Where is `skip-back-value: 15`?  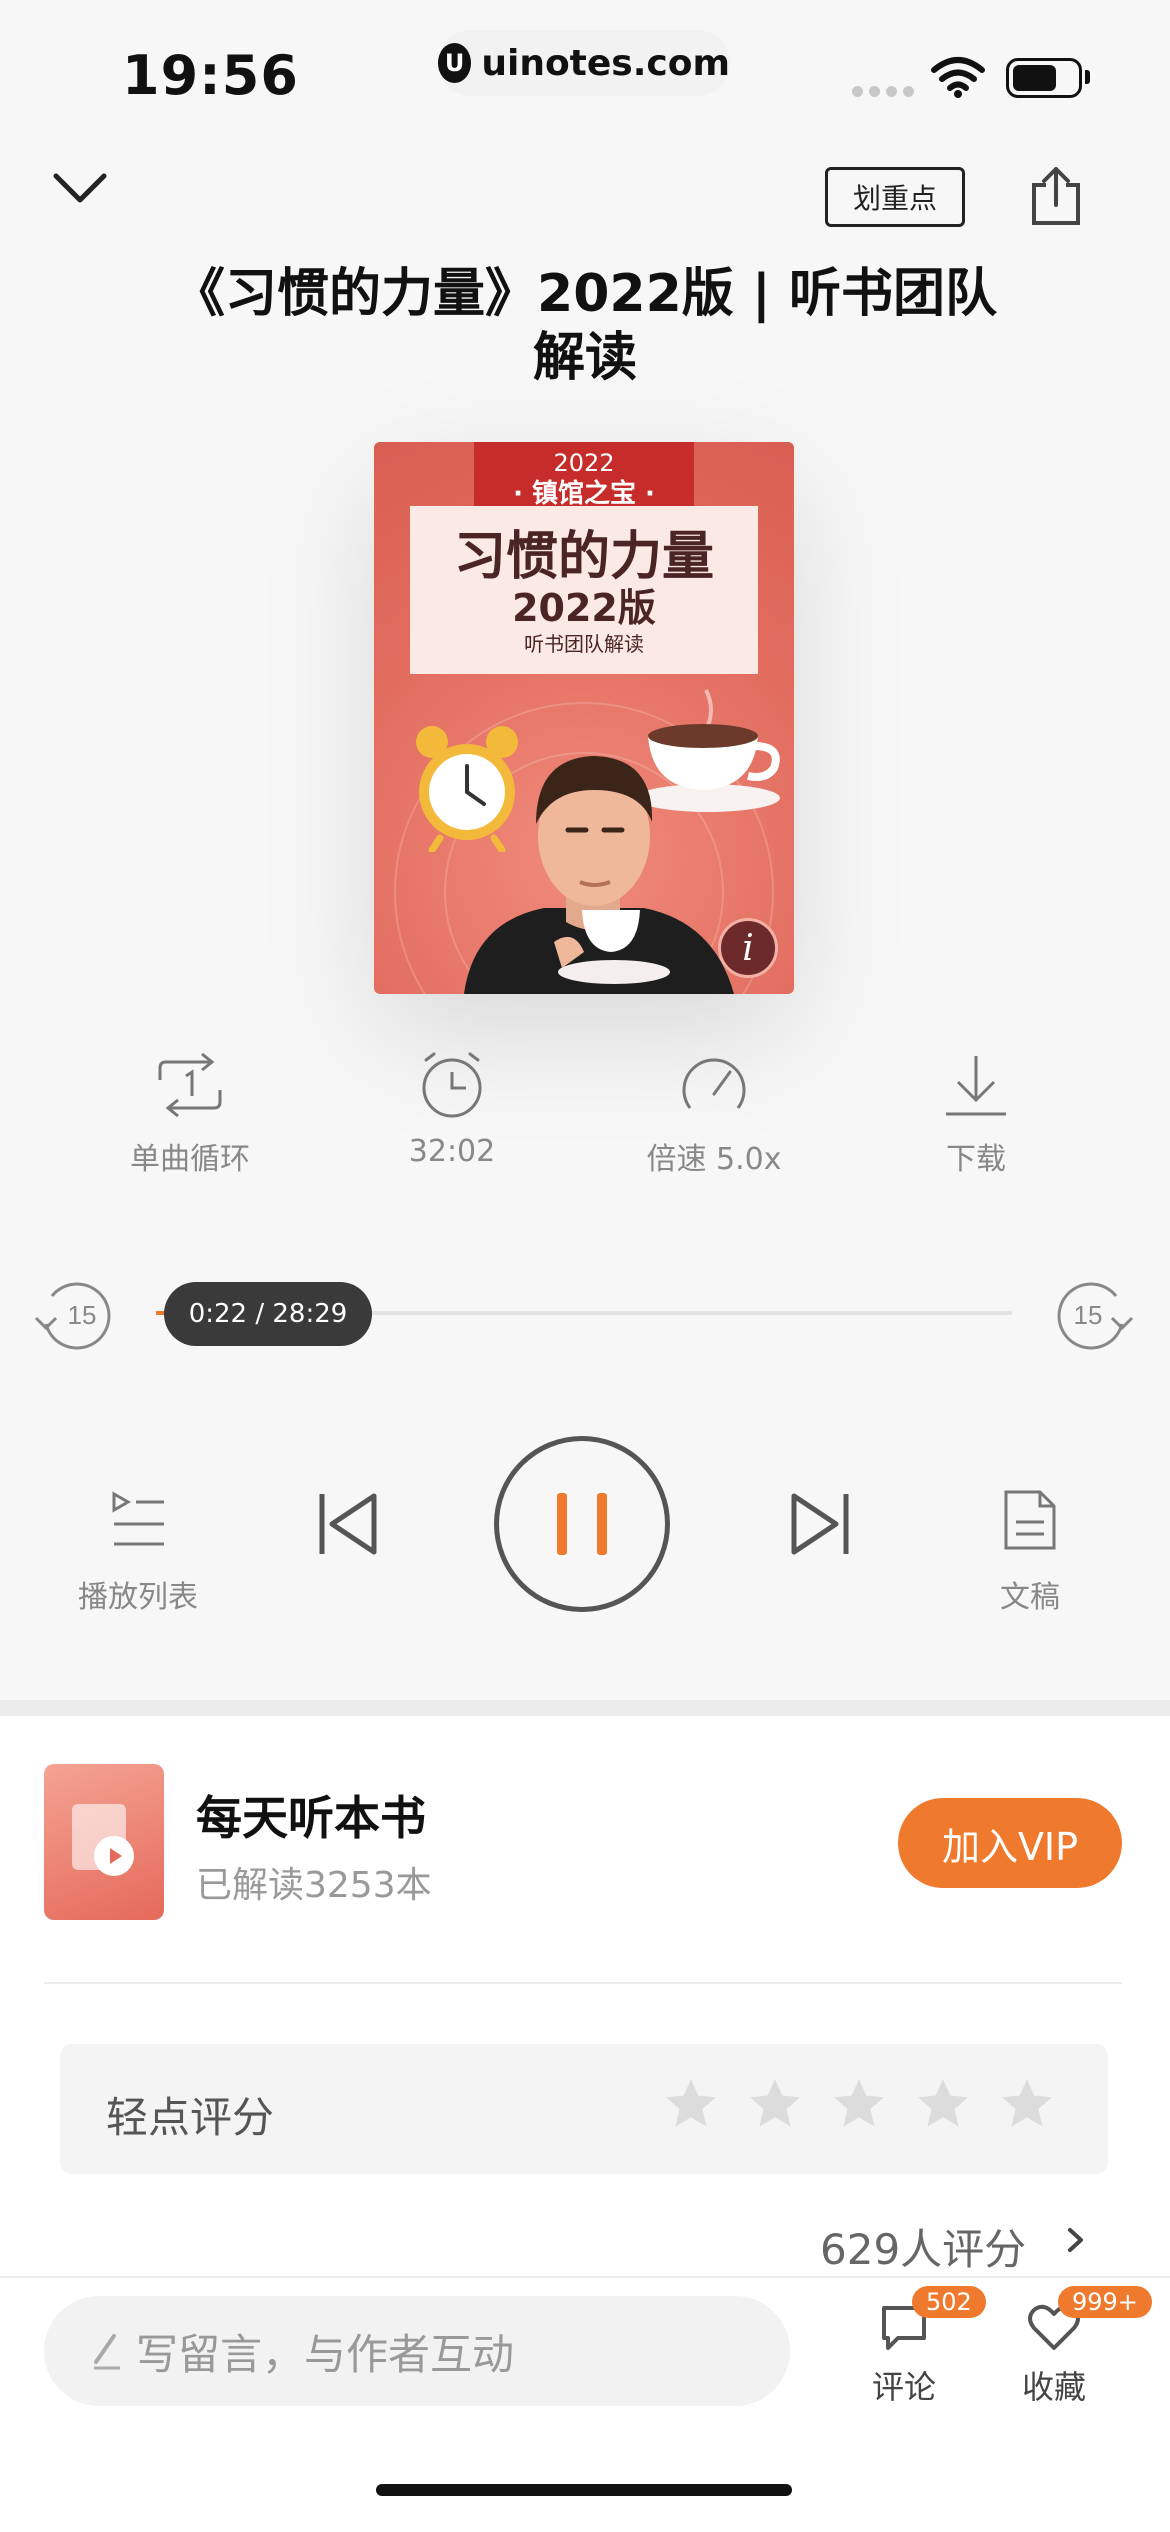
skip-back-value: 15 is located at coordinates (82, 1315).